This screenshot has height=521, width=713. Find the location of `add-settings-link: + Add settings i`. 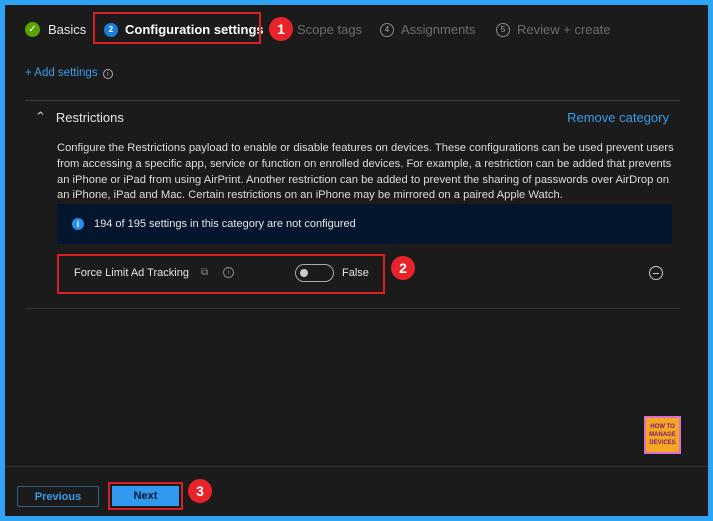

add-settings-link: + Add settings i is located at coordinates (69, 73).